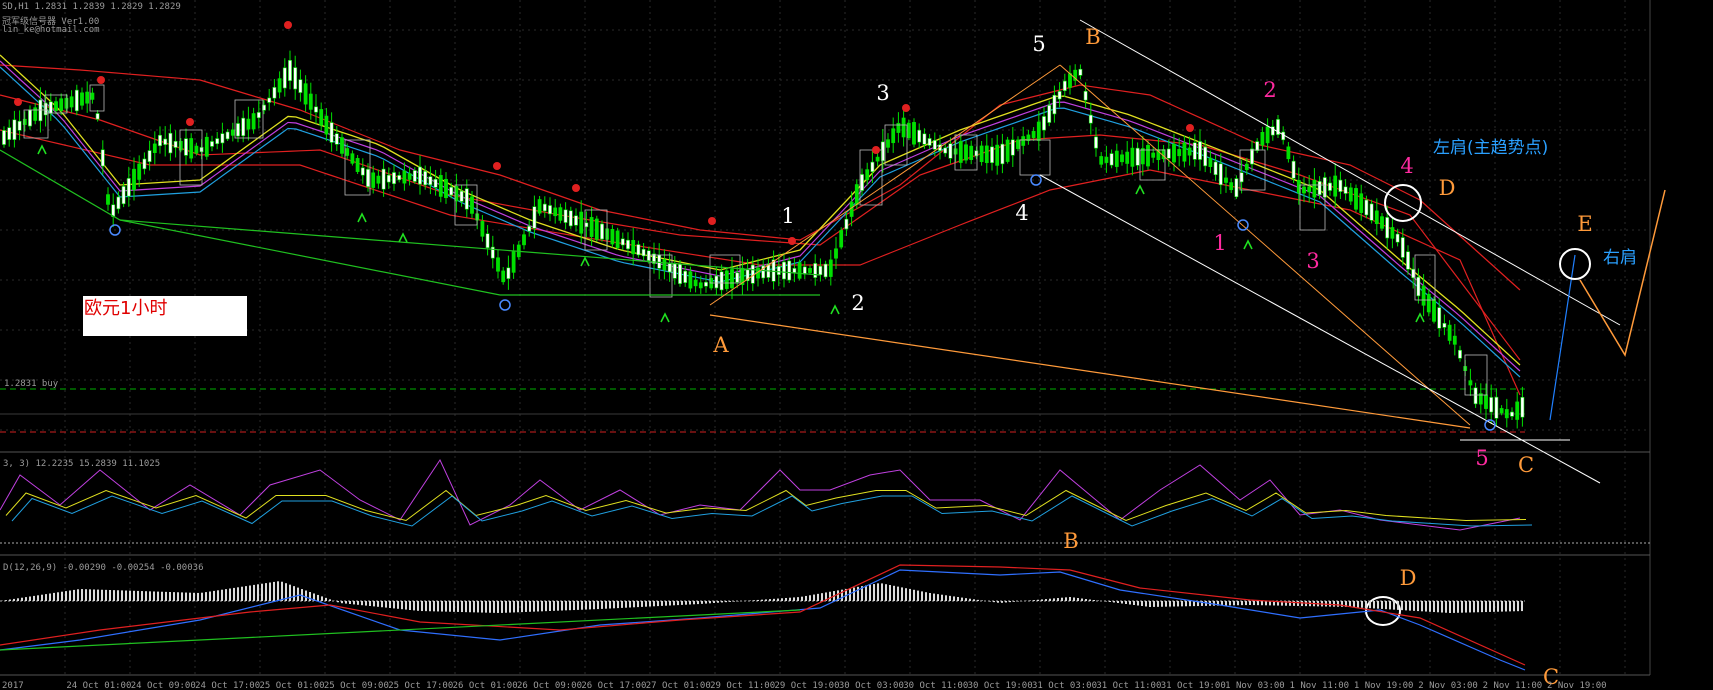 This screenshot has height=690, width=1713. Describe the element at coordinates (227, 685) in the screenshot. I see `time-label: 24 Oct 17:00` at that location.